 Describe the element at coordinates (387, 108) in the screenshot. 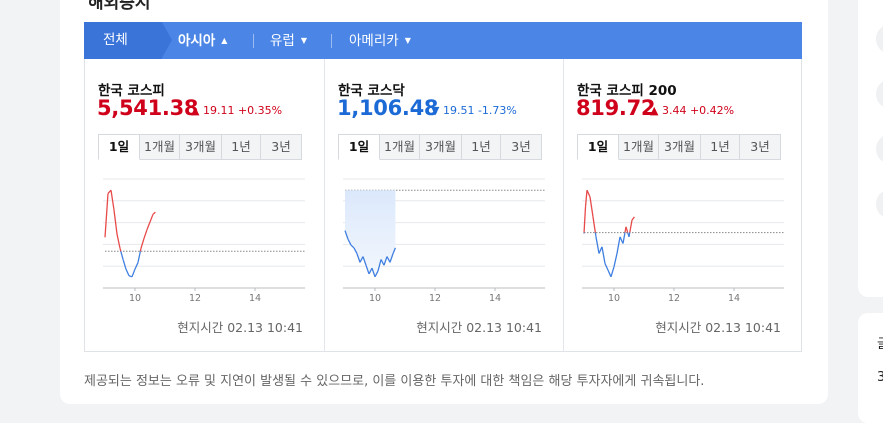

I see `index-value: 1,106.48` at that location.